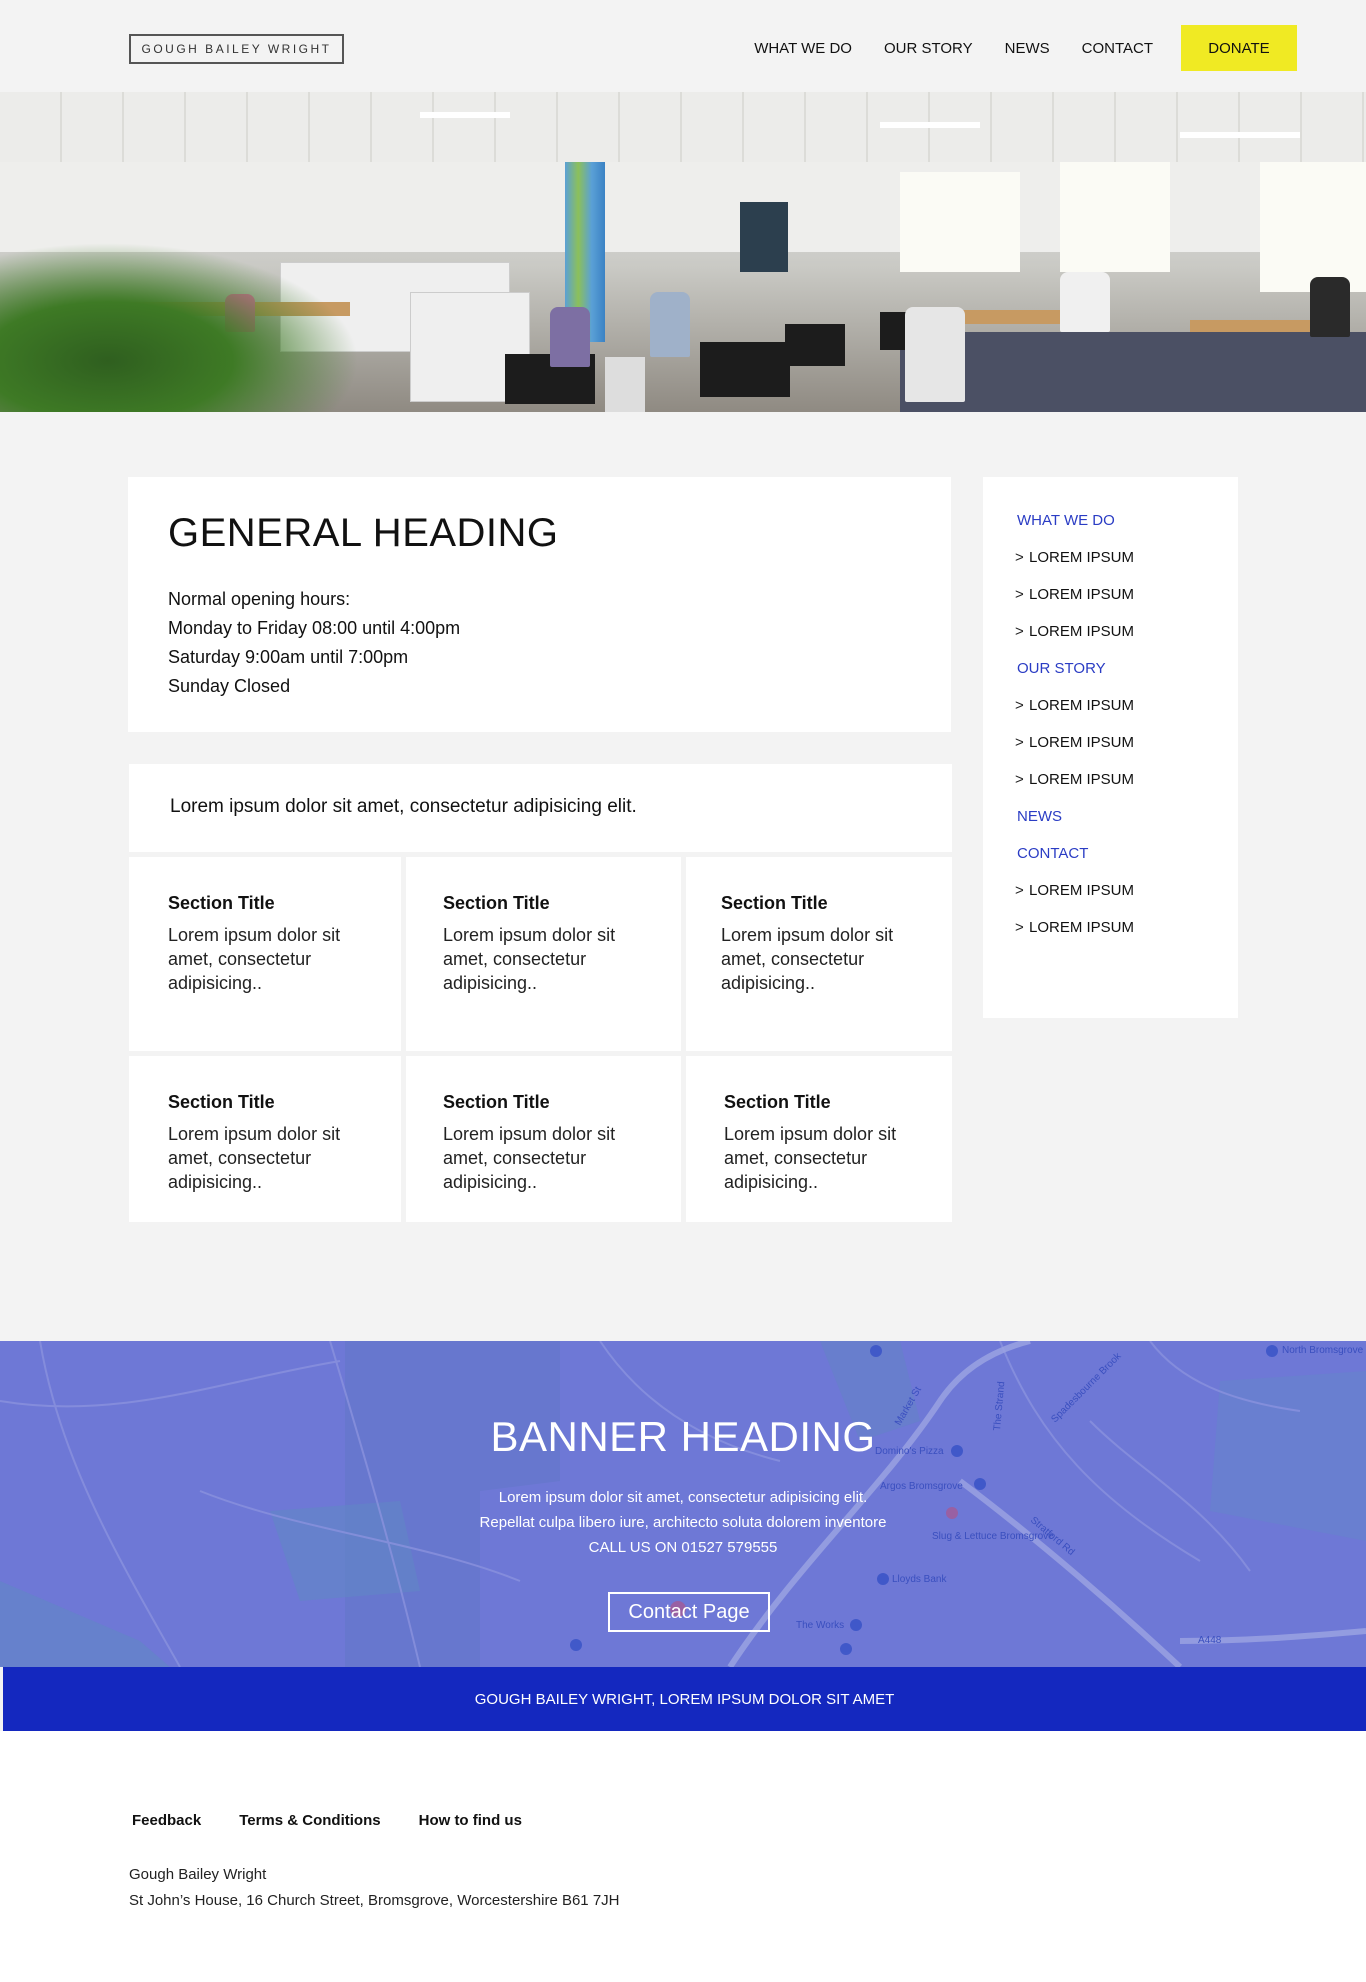 This screenshot has width=1366, height=1982. Describe the element at coordinates (1075, 529) in the screenshot. I see `sidebar-section-link: WHAT WE DO` at that location.